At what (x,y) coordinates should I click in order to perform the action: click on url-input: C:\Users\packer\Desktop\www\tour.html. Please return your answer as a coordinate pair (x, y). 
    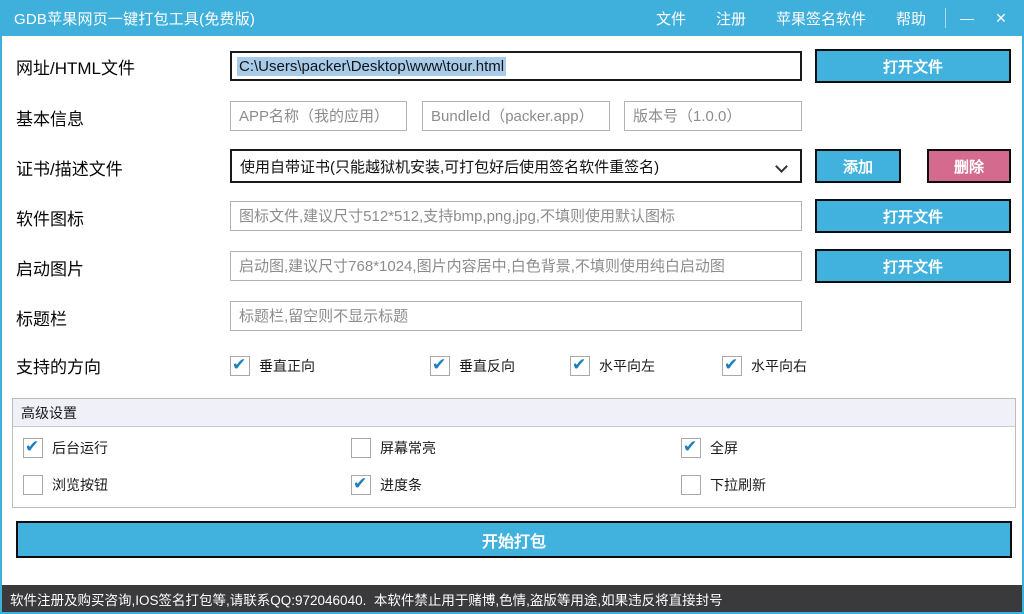
    Looking at the image, I should click on (516, 66).